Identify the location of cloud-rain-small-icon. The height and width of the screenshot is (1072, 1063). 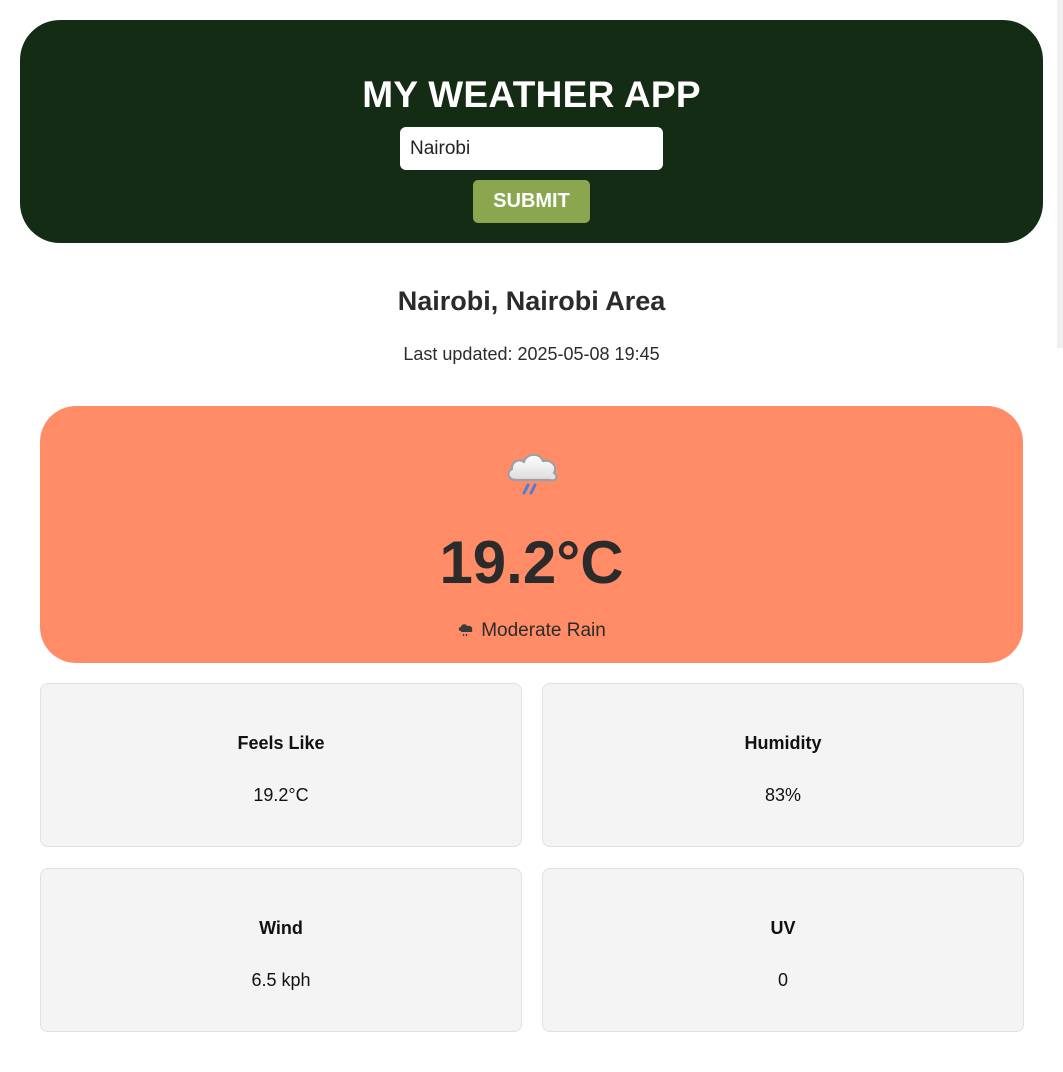
(465, 630).